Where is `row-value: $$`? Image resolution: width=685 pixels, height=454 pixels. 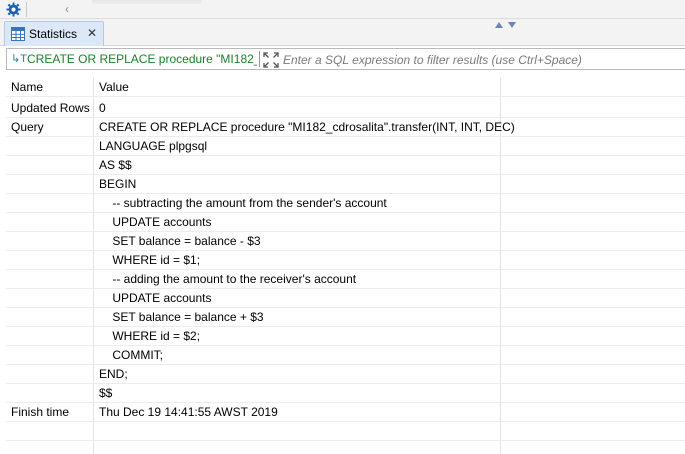
row-value: $$ is located at coordinates (106, 393).